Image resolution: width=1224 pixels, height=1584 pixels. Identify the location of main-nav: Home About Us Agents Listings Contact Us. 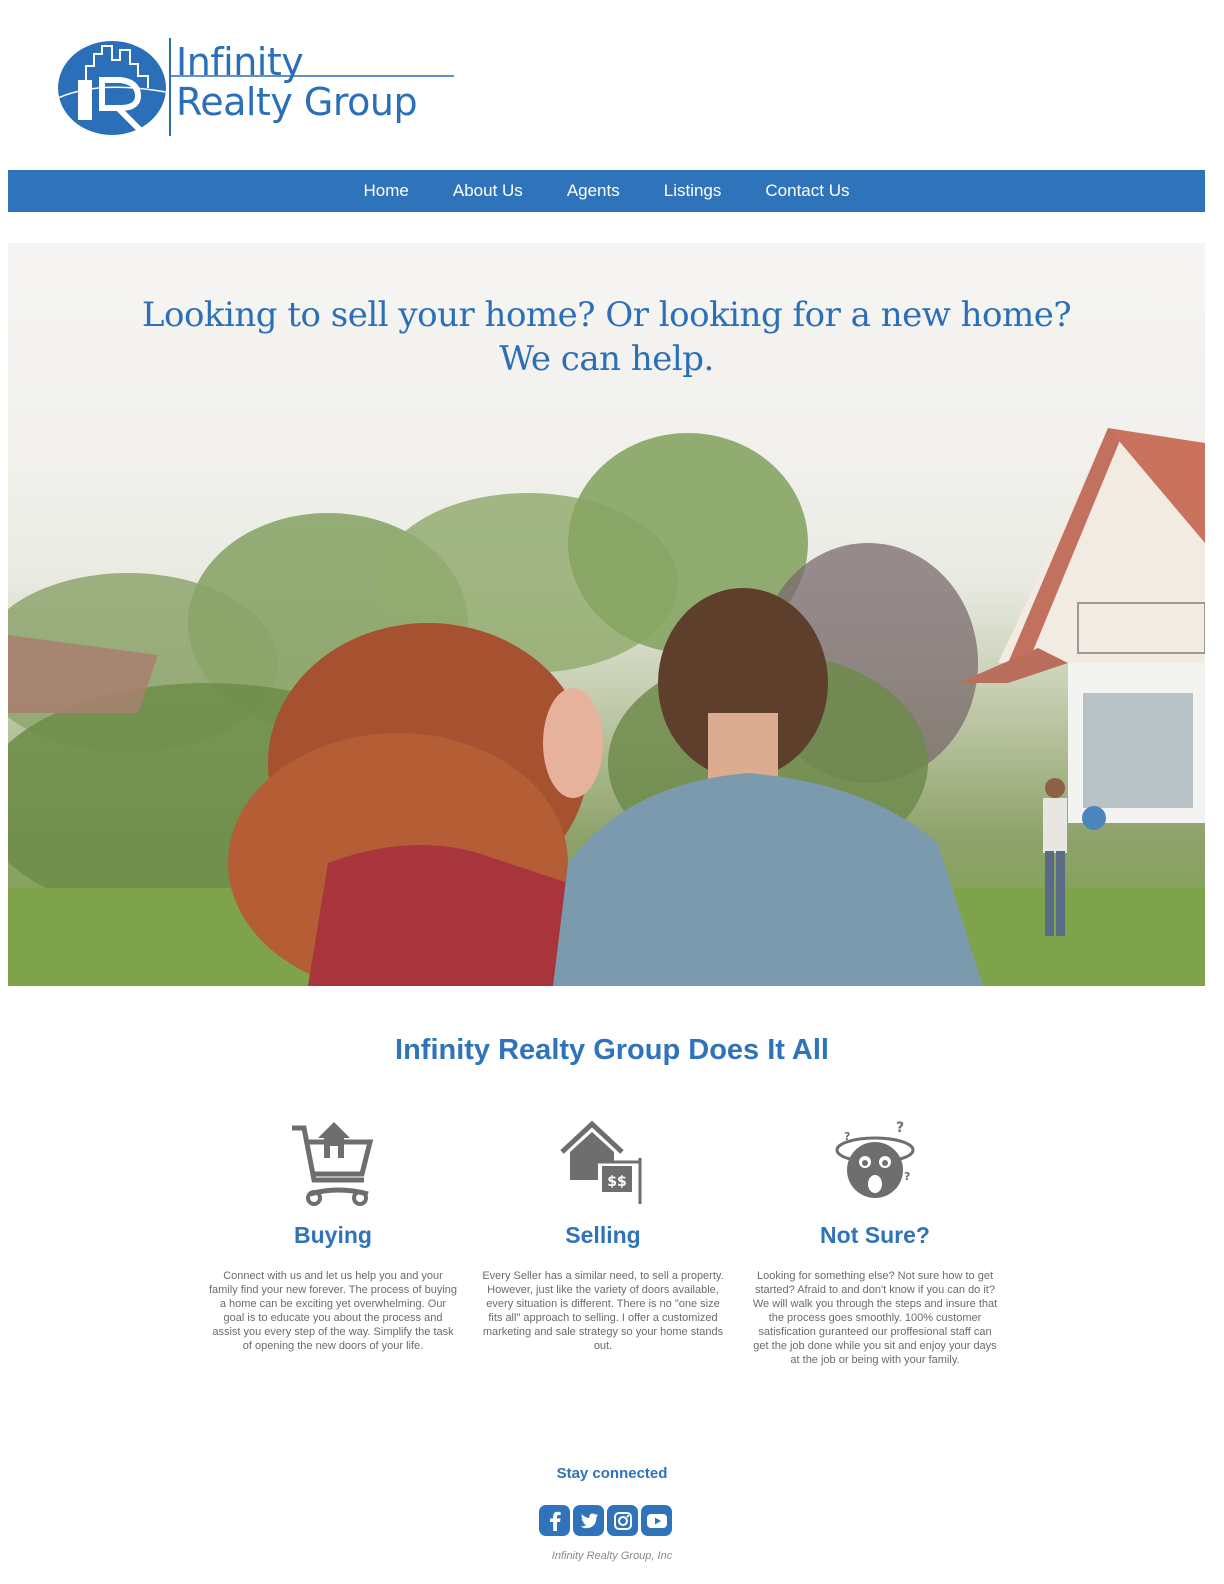
(606, 191).